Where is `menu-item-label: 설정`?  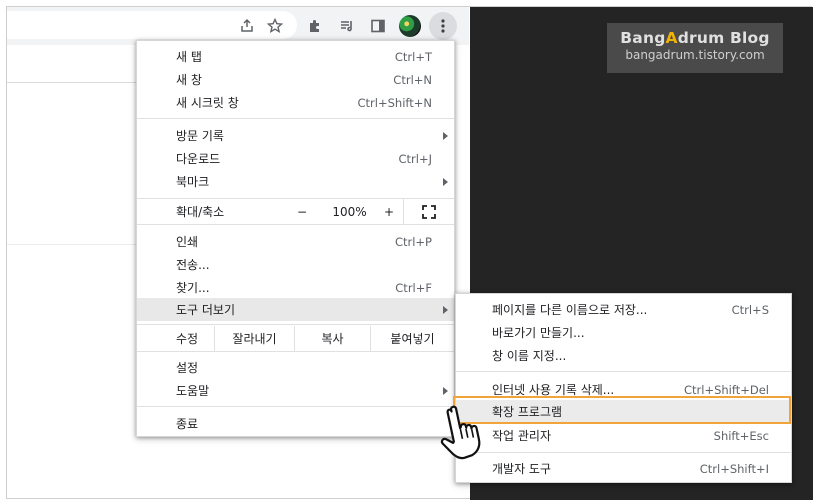 menu-item-label: 설정 is located at coordinates (187, 368).